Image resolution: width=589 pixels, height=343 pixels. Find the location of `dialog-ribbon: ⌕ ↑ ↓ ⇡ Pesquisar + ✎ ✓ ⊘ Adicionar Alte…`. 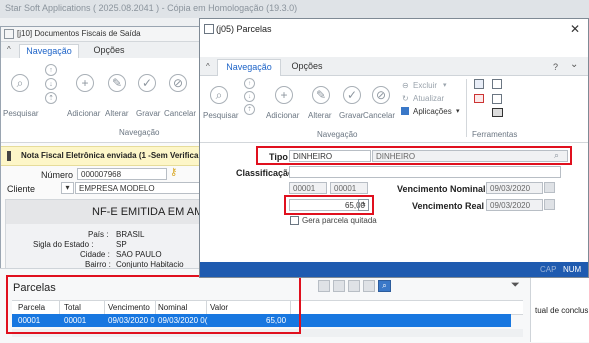

dialog-ribbon: ⌕ ↑ ↓ ⇡ Pesquisar + ✎ ✓ ⊘ Adicionar Alte… is located at coordinates (394, 109).